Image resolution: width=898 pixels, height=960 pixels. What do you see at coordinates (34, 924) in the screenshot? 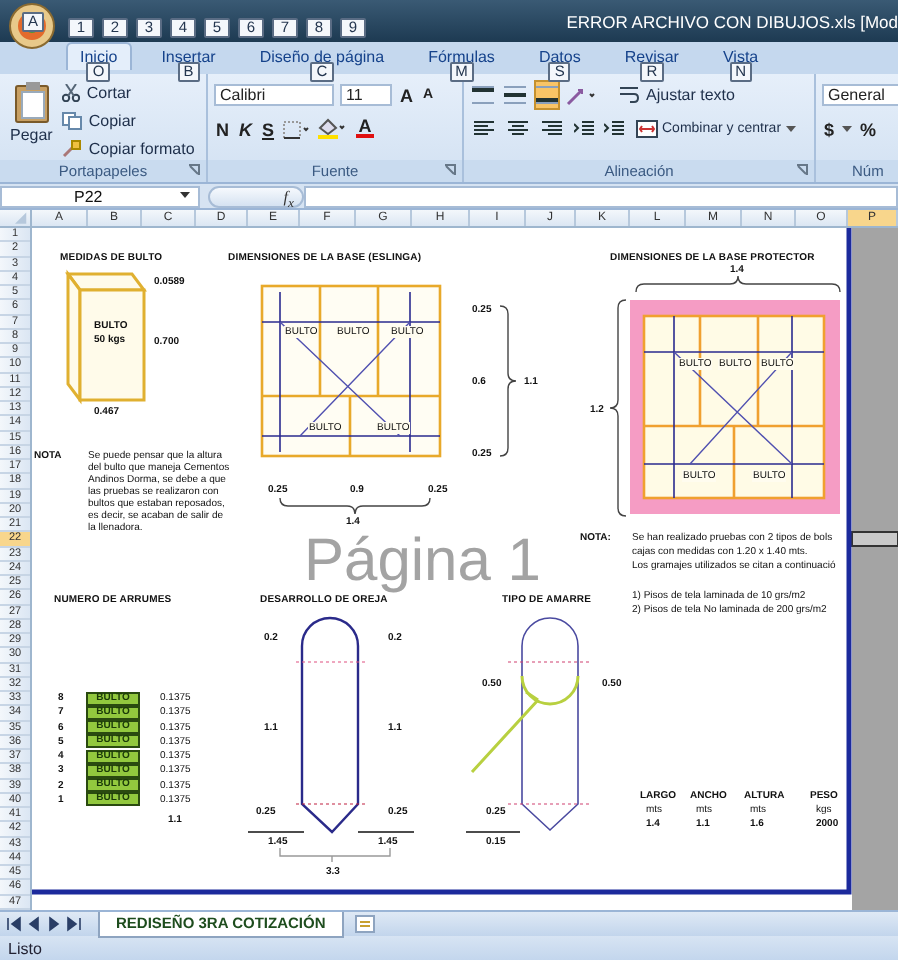
I see `previous-sheet-icon` at bounding box center [34, 924].